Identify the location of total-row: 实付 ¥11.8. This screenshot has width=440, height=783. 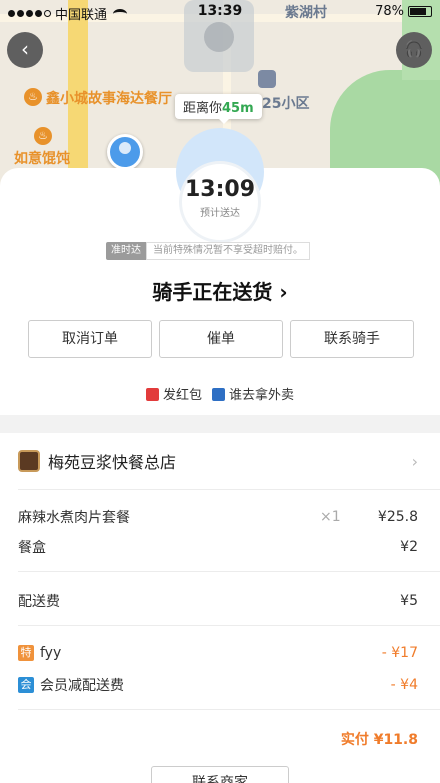
(218, 739).